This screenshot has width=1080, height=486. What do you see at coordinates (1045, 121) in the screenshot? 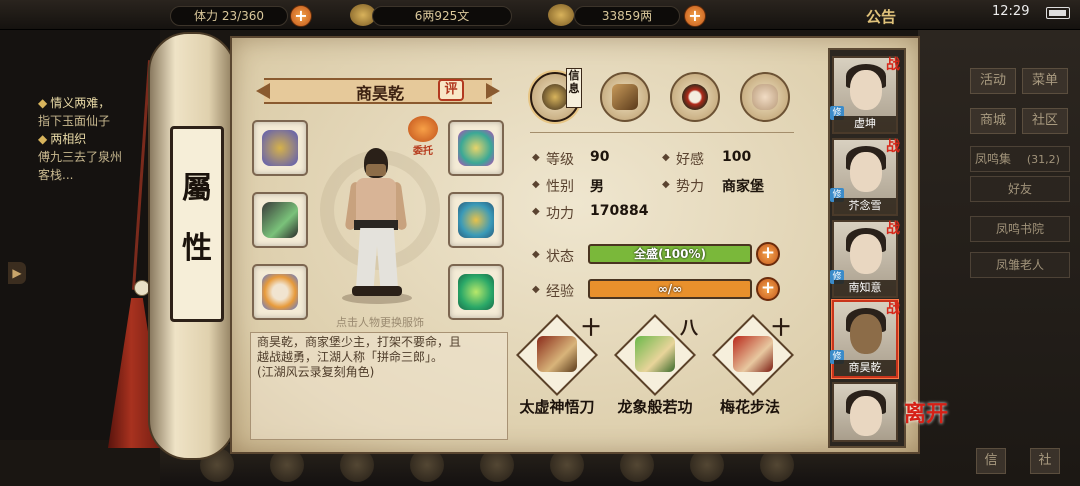
I see `community-button: 社区` at bounding box center [1045, 121].